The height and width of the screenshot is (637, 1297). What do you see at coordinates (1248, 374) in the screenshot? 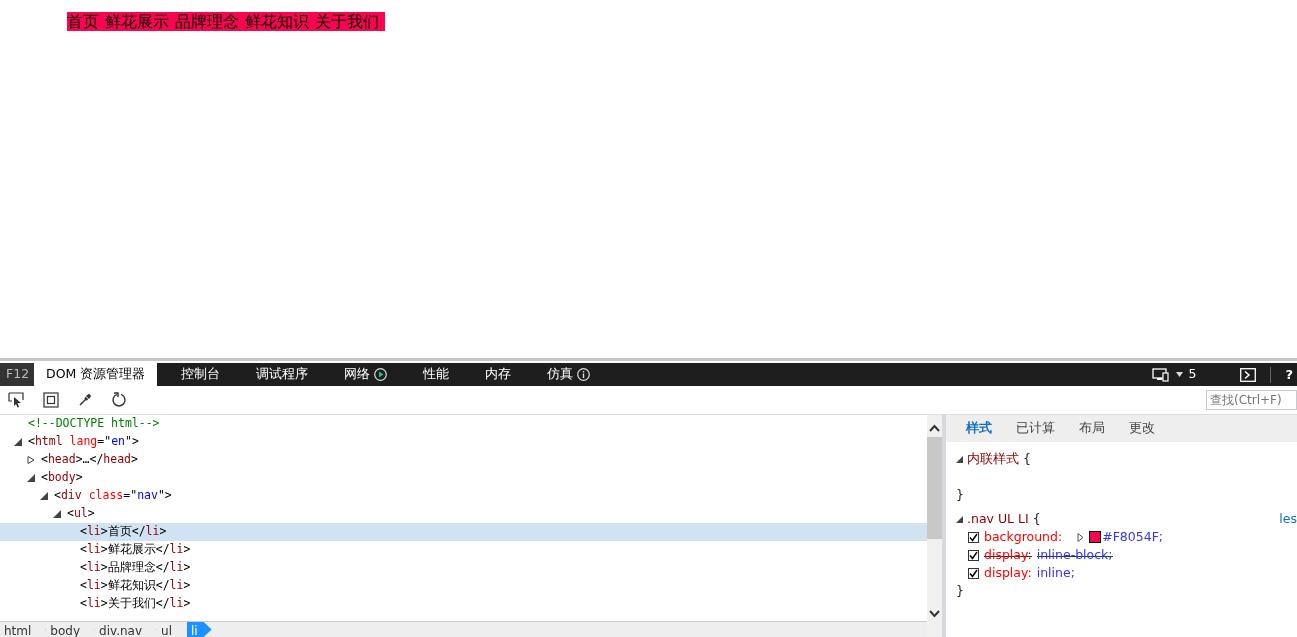
I see `console-icon` at bounding box center [1248, 374].